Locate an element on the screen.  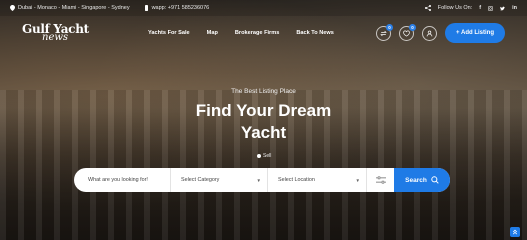
compare-button: 0 is located at coordinates (385, 32).